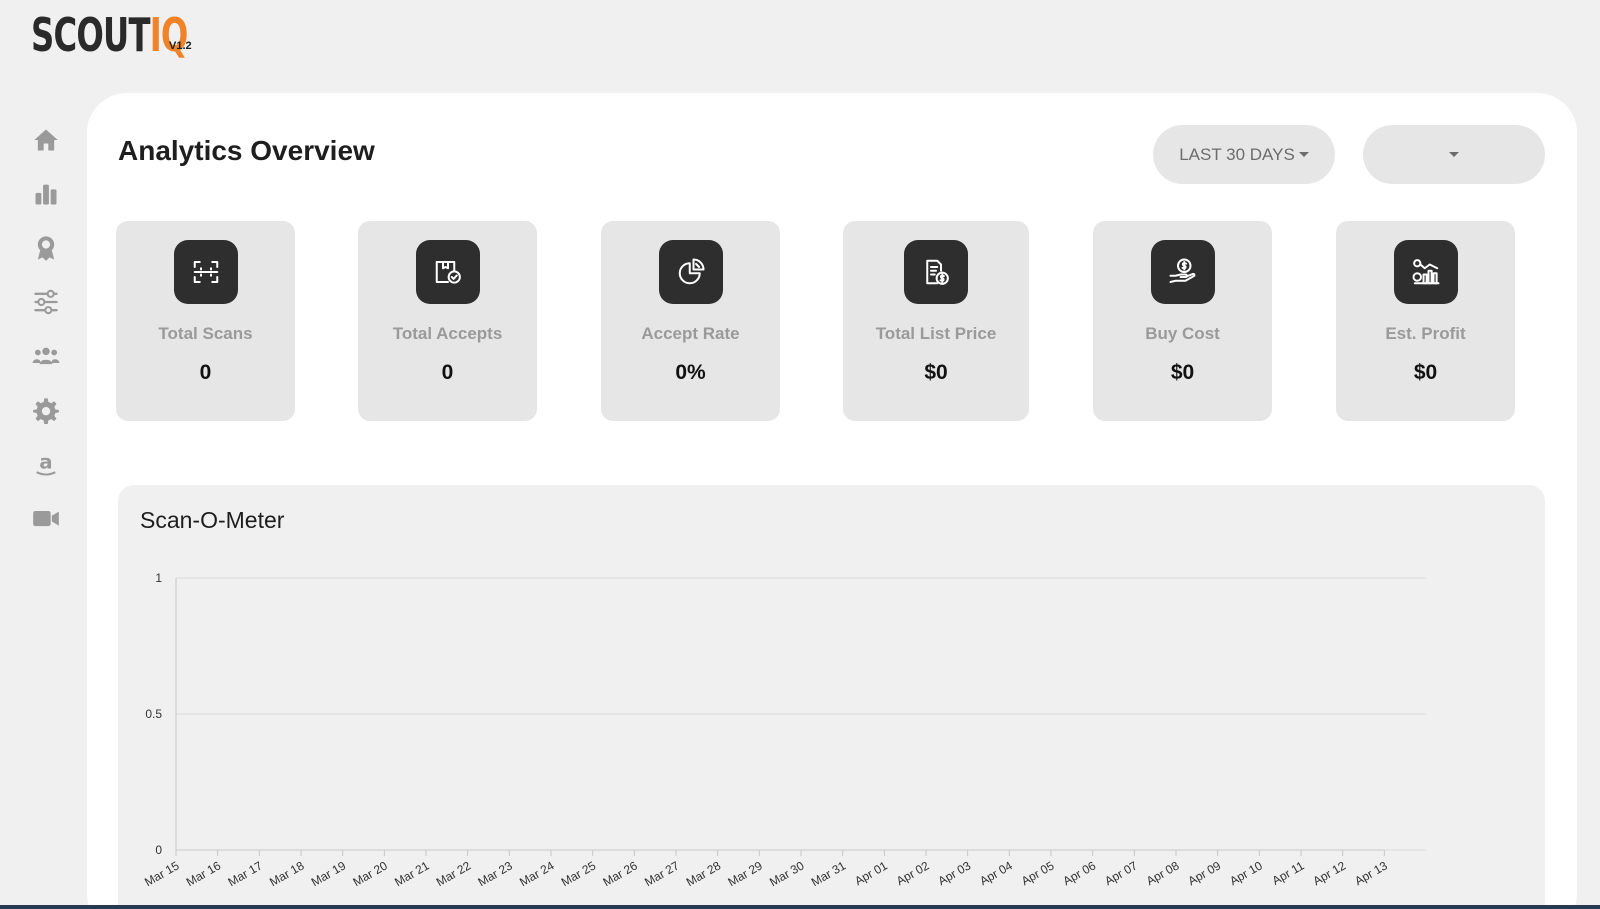 This screenshot has width=1600, height=909. Describe the element at coordinates (447, 333) in the screenshot. I see `stat-label: Total Accepts` at that location.